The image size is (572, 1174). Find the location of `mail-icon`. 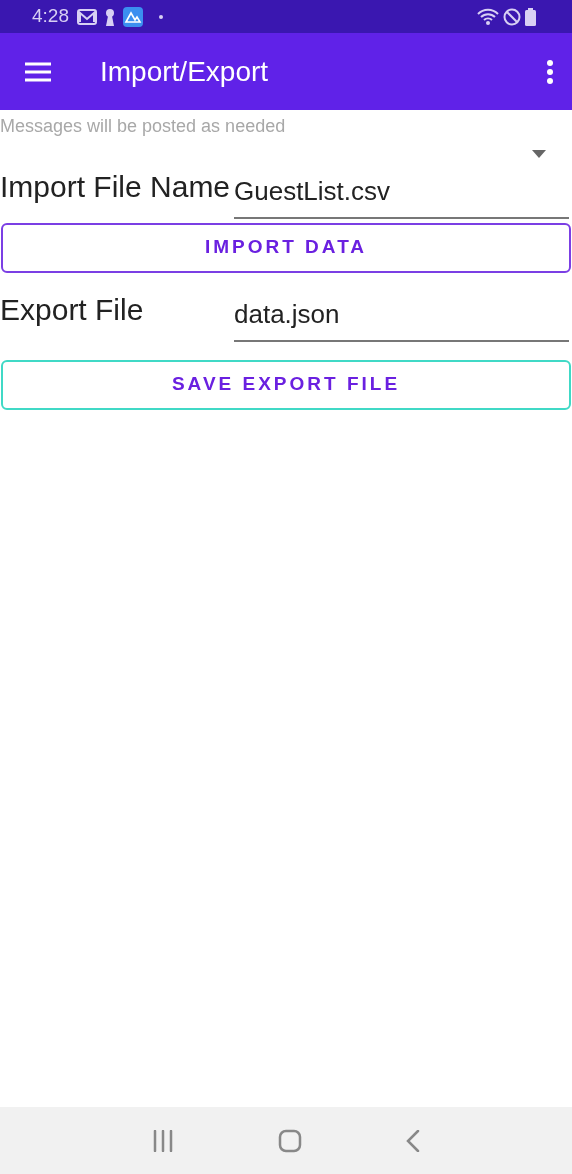

mail-icon is located at coordinates (87, 16).